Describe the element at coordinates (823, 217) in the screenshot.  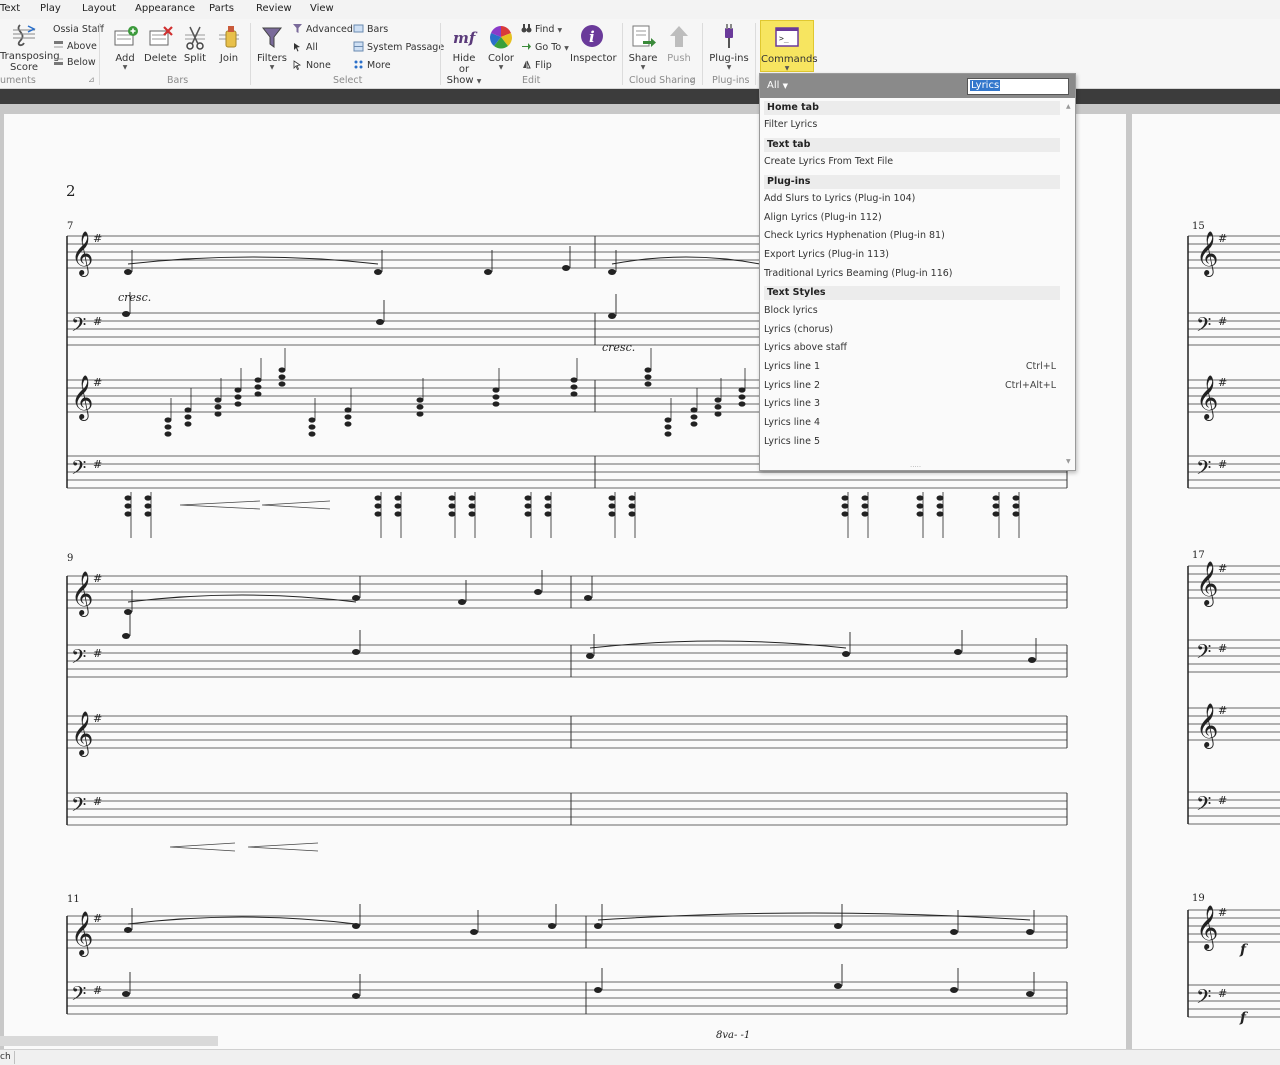
I see `command-label: Align Lyrics (Plug-in 112)` at that location.